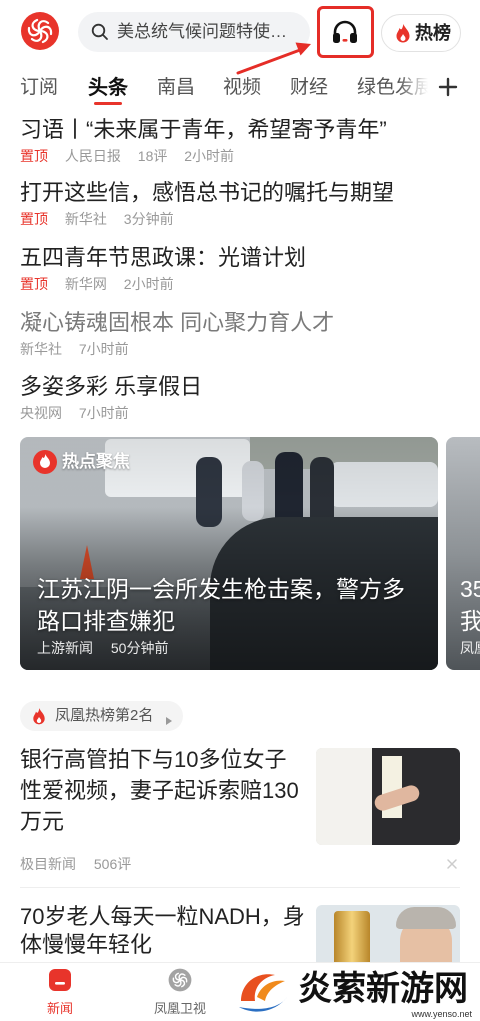 This screenshot has width=480, height=1021. Describe the element at coordinates (240, 284) in the screenshot. I see `news-meta: 置顶 新华网 2小时前` at that location.